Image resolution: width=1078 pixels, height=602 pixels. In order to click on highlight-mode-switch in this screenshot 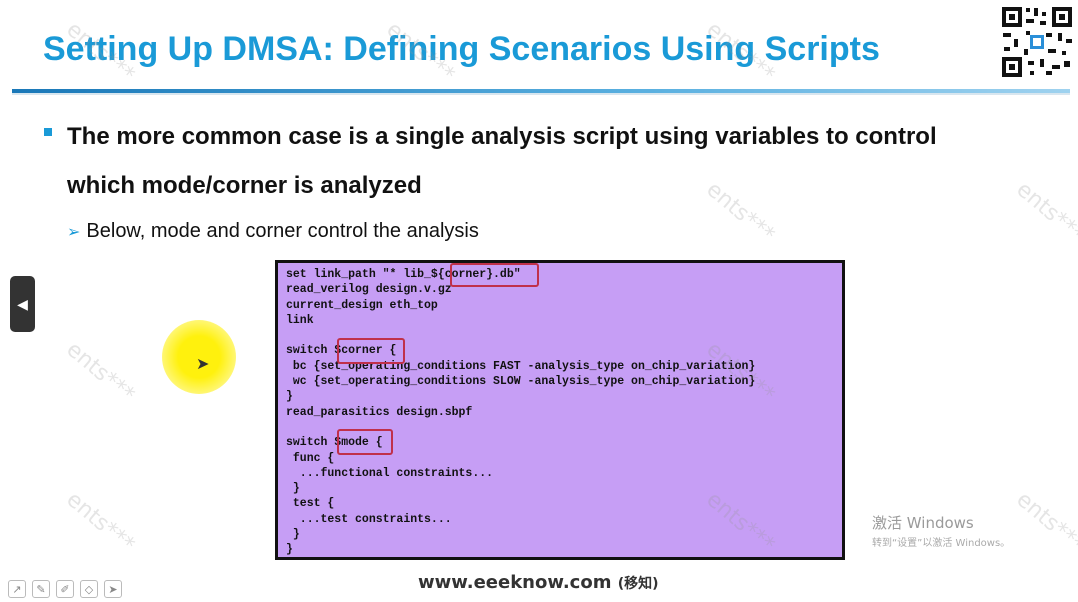, I will do `click(365, 442)`.